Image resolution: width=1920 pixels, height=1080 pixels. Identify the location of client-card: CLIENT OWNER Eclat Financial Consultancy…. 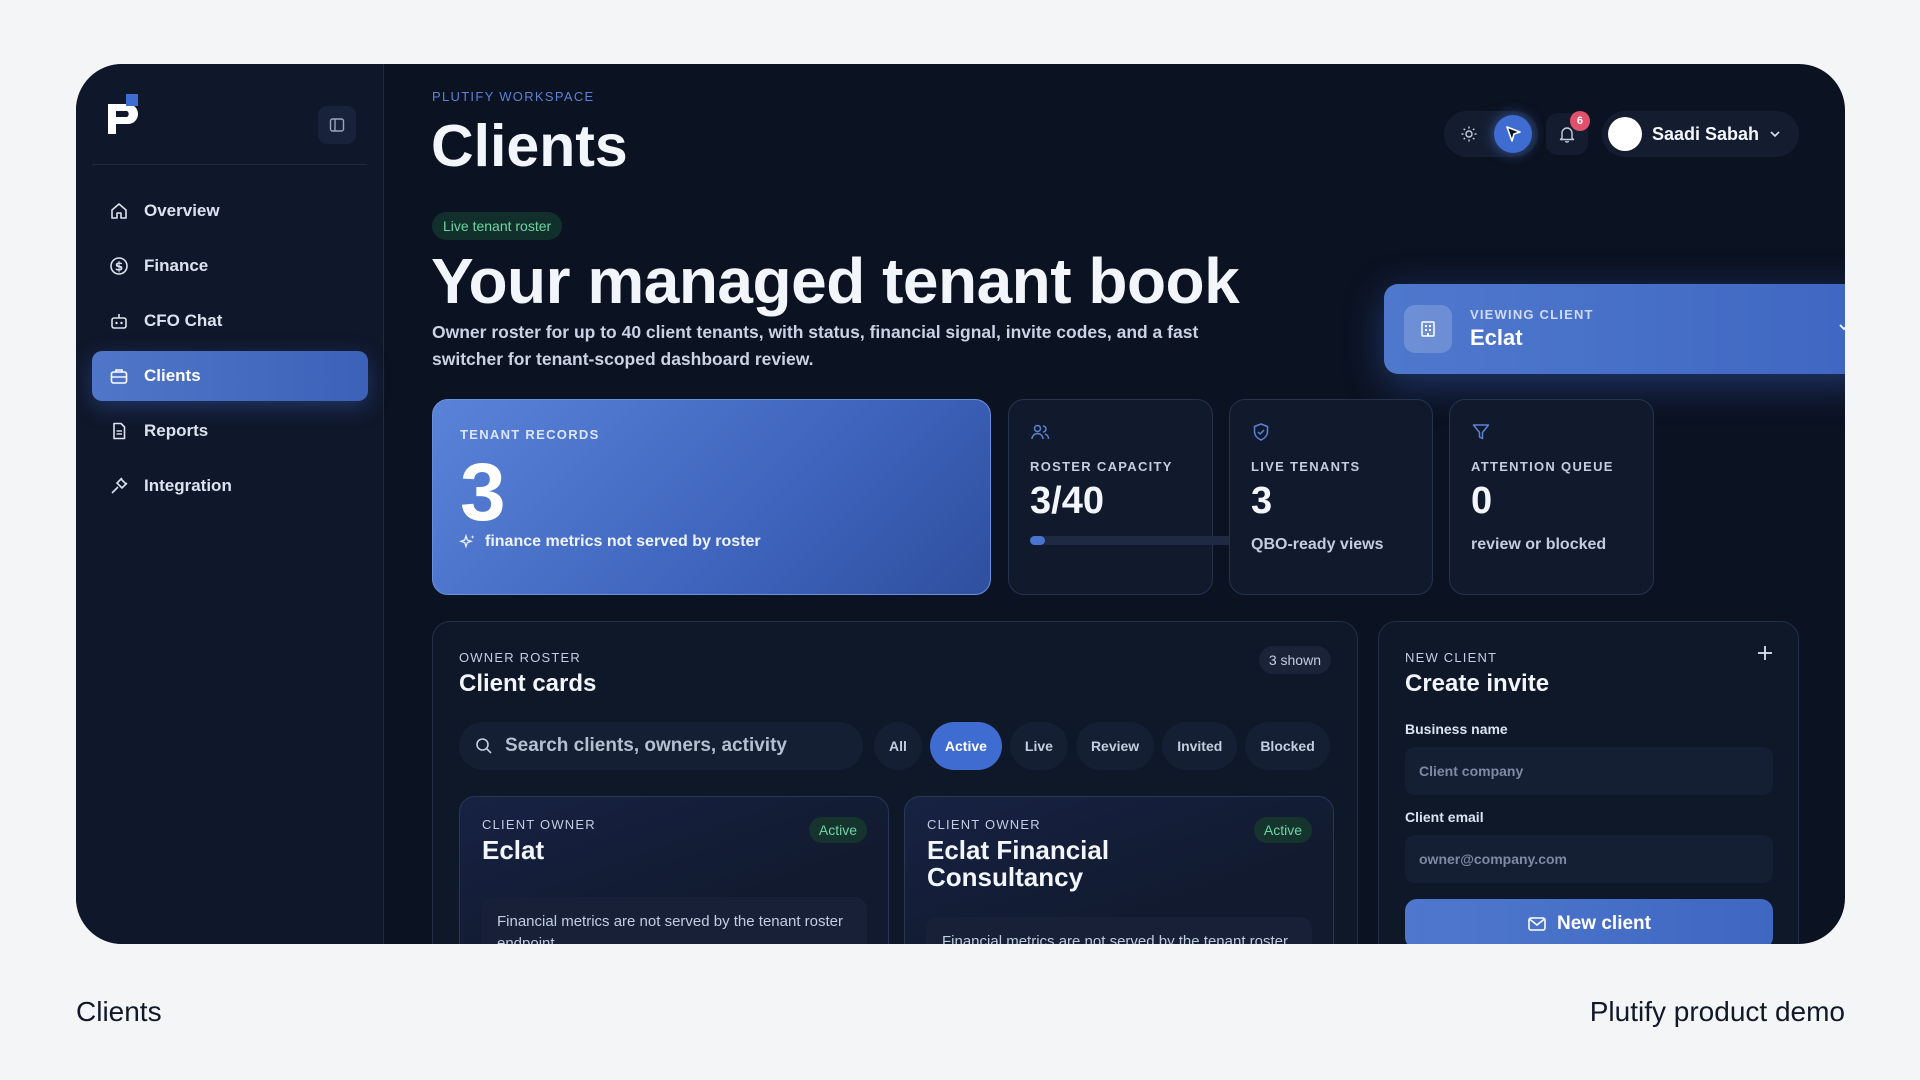
(1119, 870).